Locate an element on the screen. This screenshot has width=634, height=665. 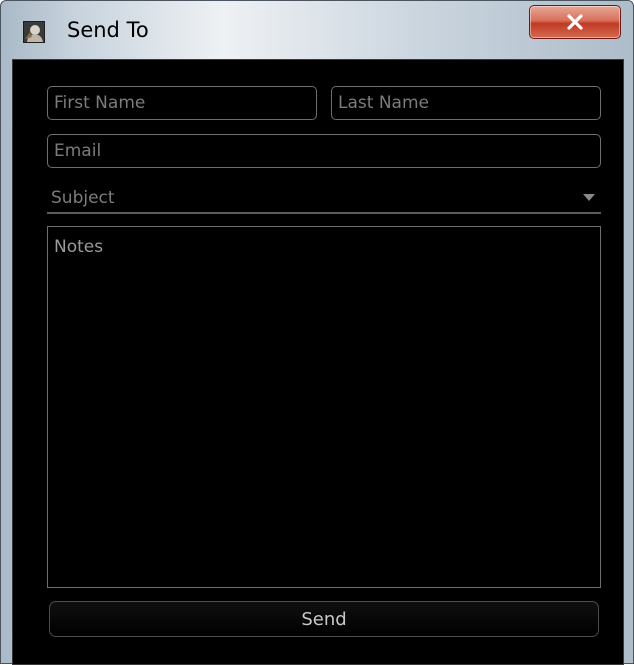
close-button is located at coordinates (575, 22).